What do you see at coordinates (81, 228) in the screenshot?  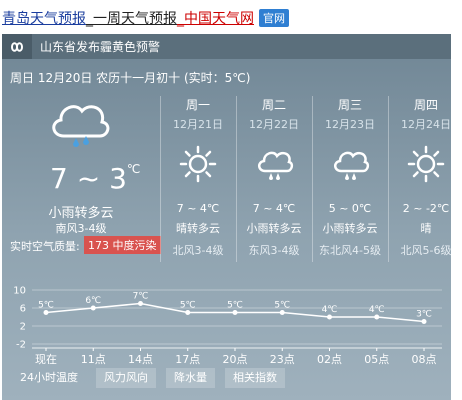 I see `today-wind: 南风3-4级` at bounding box center [81, 228].